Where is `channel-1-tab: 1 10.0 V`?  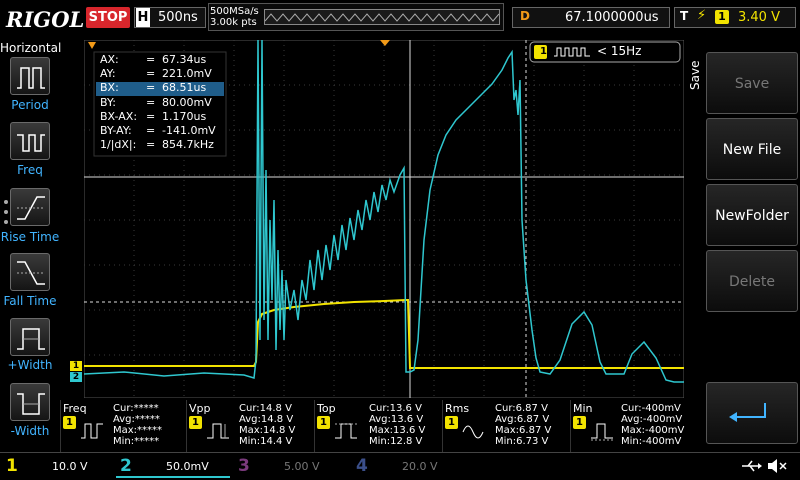 channel-1-tab: 1 10.0 V is located at coordinates (59, 466).